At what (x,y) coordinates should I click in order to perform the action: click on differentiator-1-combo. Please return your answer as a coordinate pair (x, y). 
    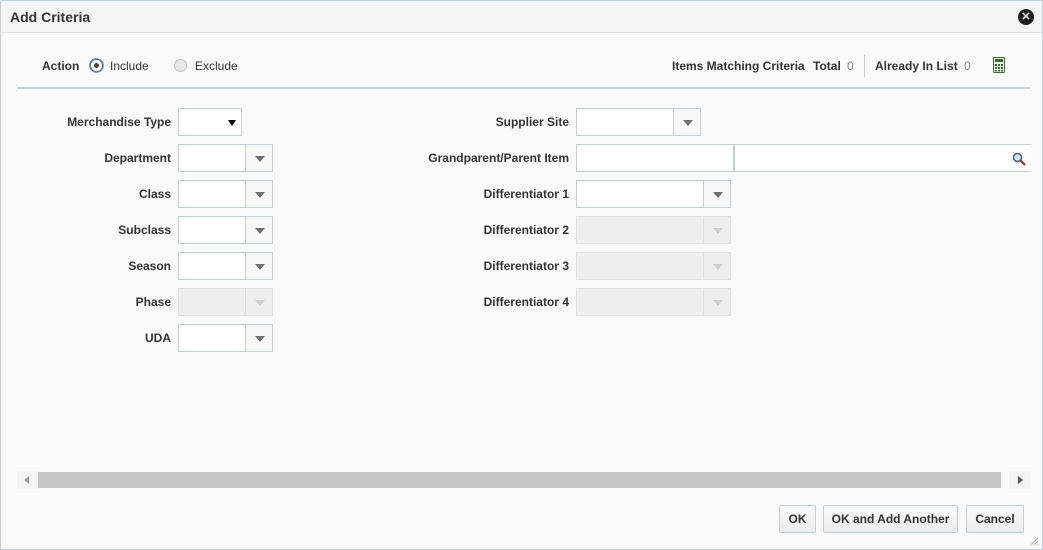
    Looking at the image, I should click on (653, 194).